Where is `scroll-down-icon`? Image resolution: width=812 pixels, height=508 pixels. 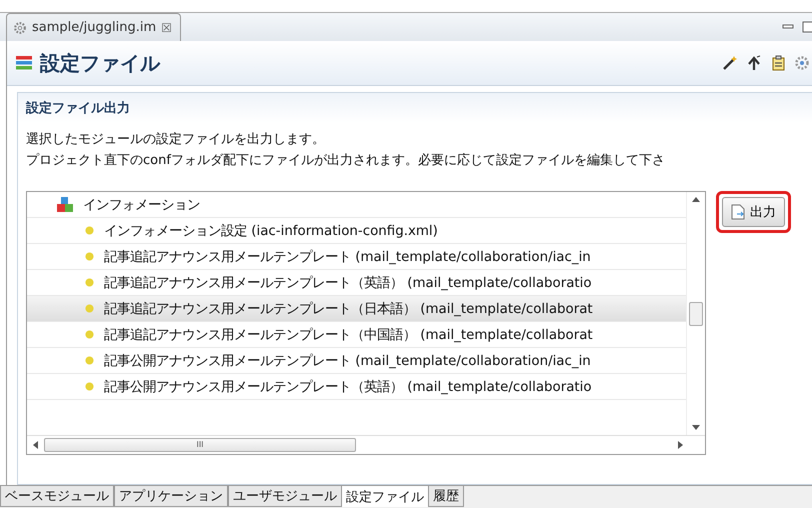
scroll-down-icon is located at coordinates (696, 427).